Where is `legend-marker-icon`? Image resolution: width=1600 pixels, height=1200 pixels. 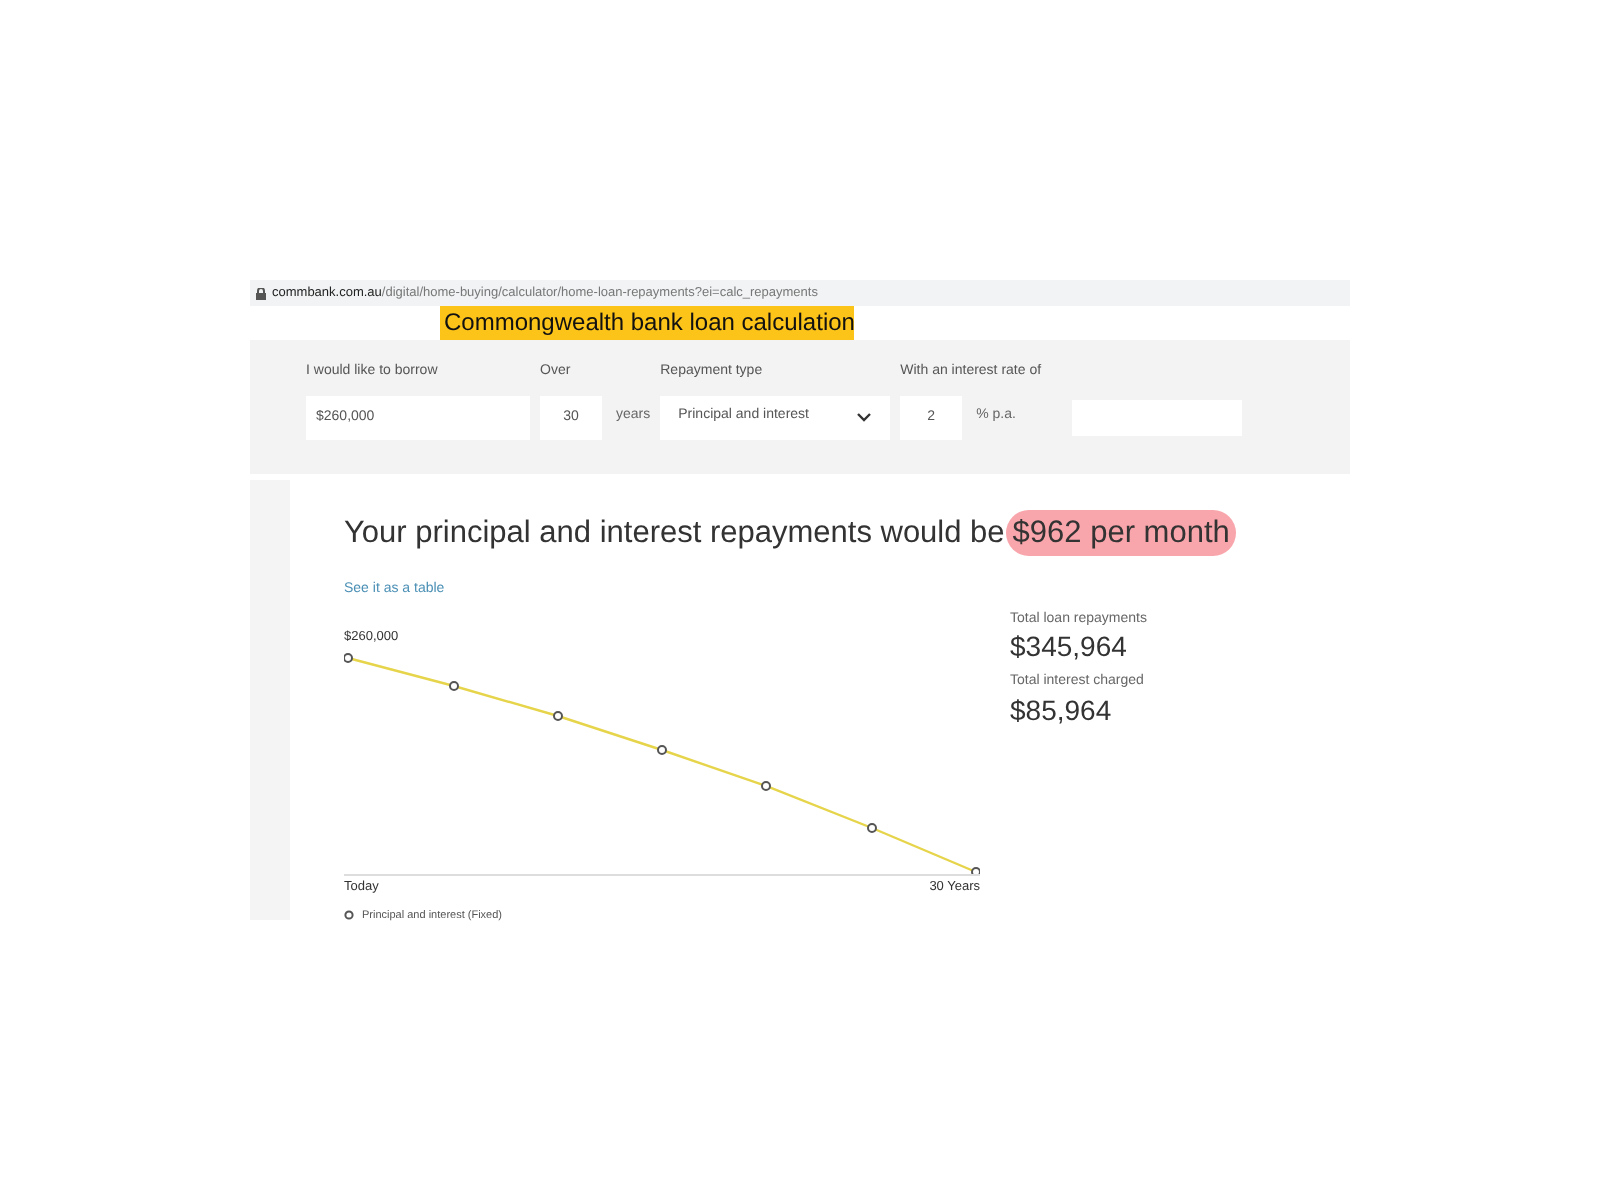 legend-marker-icon is located at coordinates (349, 915).